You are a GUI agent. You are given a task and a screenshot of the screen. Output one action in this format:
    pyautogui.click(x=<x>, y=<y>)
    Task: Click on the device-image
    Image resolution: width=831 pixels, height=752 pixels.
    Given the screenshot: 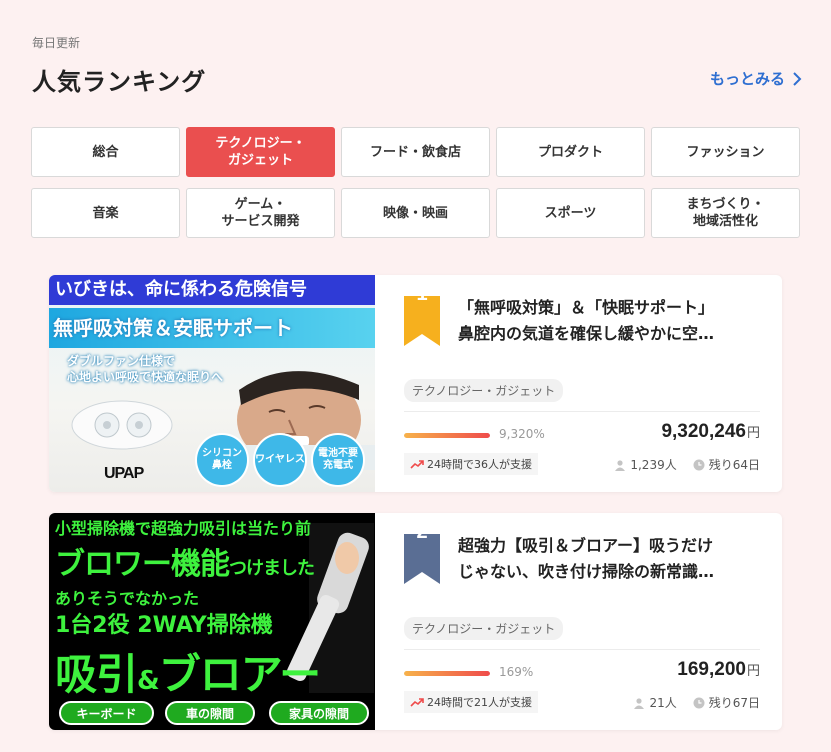 What is the action you would take?
    pyautogui.click(x=122, y=425)
    